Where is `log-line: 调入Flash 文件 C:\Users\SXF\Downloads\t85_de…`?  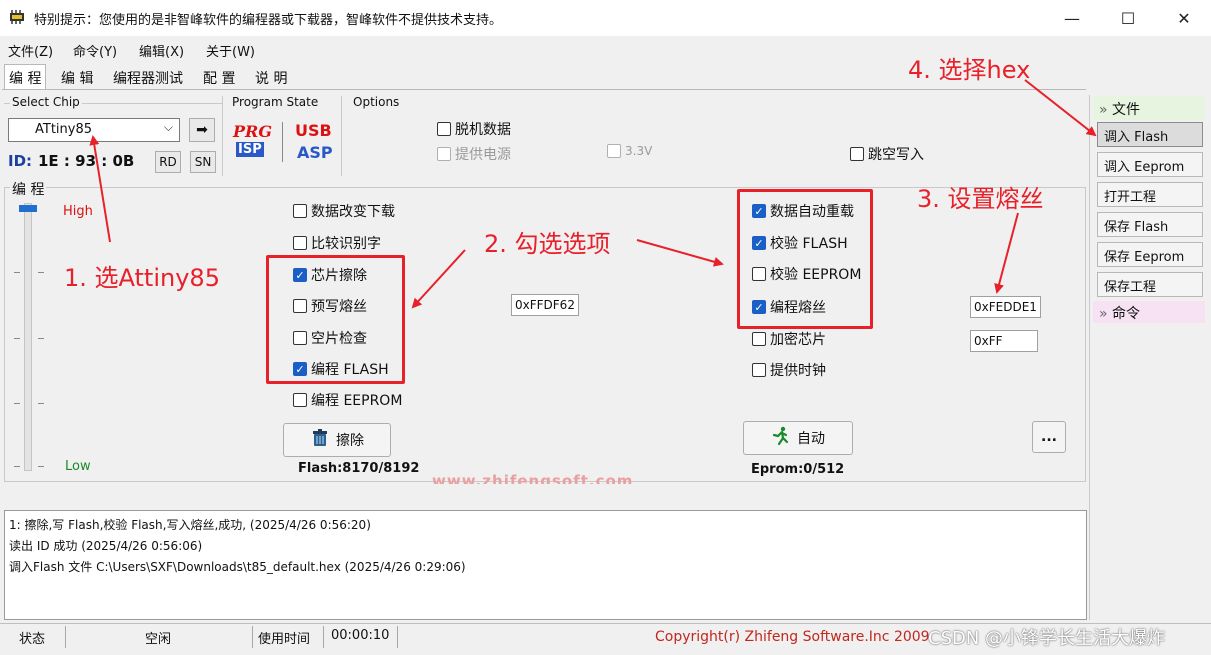 log-line: 调入Flash 文件 C:\Users\SXF\Downloads\t85_de… is located at coordinates (237, 567).